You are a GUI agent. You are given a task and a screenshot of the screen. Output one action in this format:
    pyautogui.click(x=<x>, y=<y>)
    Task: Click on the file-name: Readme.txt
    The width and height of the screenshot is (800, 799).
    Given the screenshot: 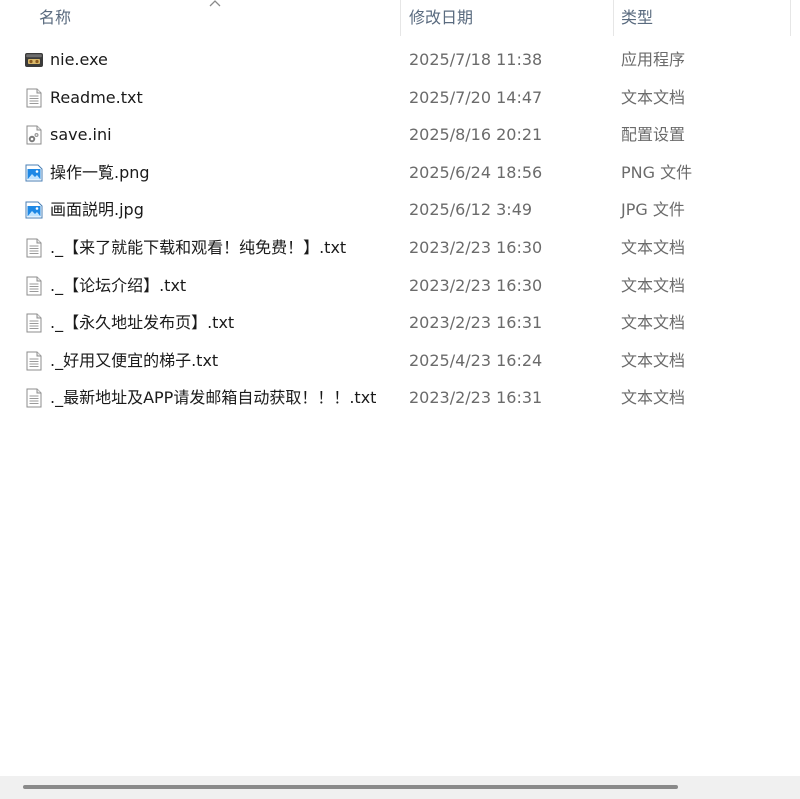 What is the action you would take?
    pyautogui.click(x=96, y=97)
    